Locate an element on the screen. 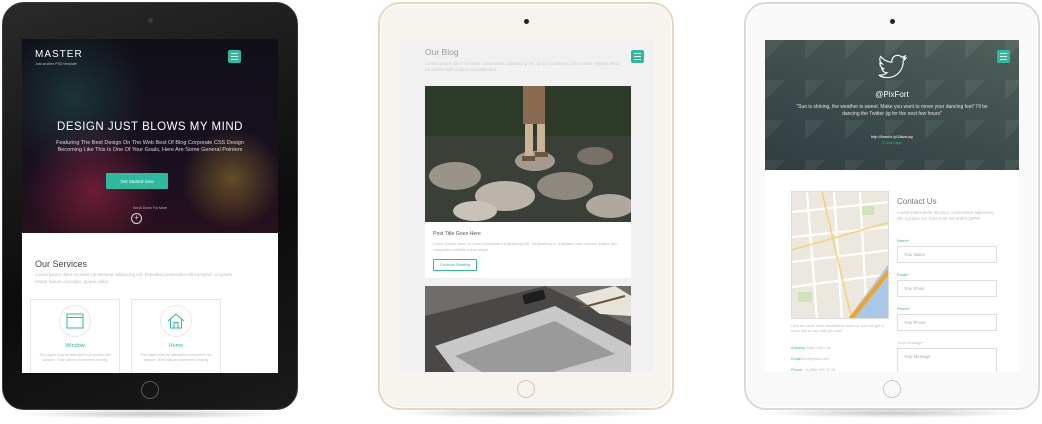  email-label: Email: is located at coordinates (796, 359).